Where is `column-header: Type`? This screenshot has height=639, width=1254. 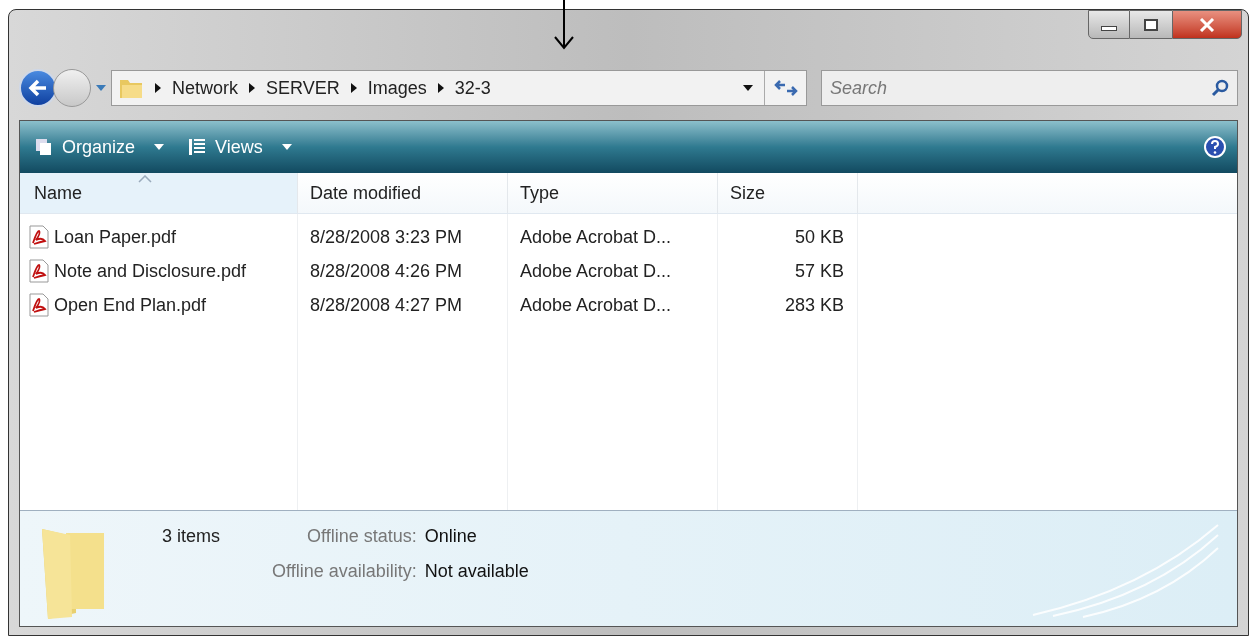 column-header: Type is located at coordinates (613, 193).